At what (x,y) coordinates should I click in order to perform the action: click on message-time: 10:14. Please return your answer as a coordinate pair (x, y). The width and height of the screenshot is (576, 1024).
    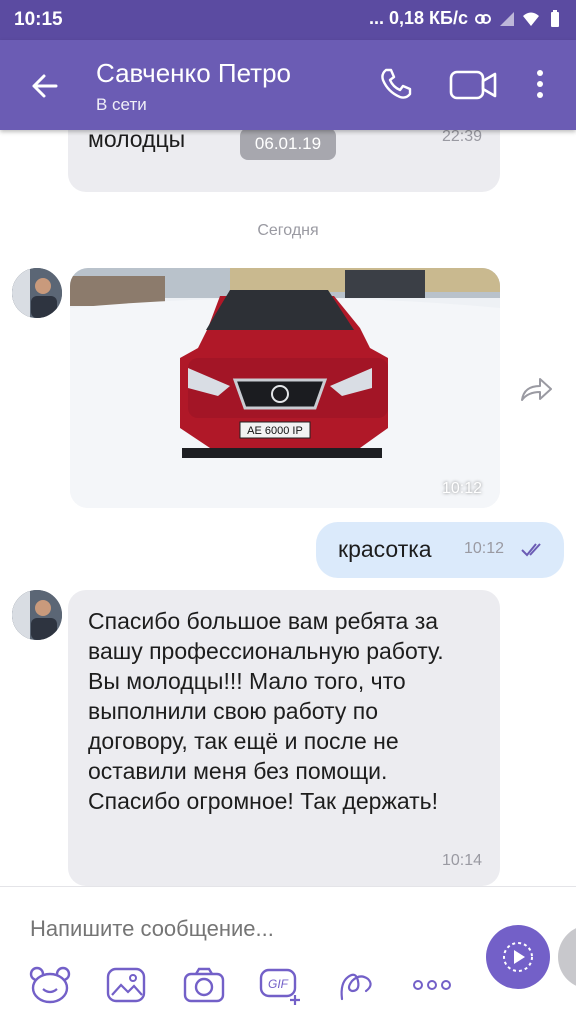
    Looking at the image, I should click on (461, 860).